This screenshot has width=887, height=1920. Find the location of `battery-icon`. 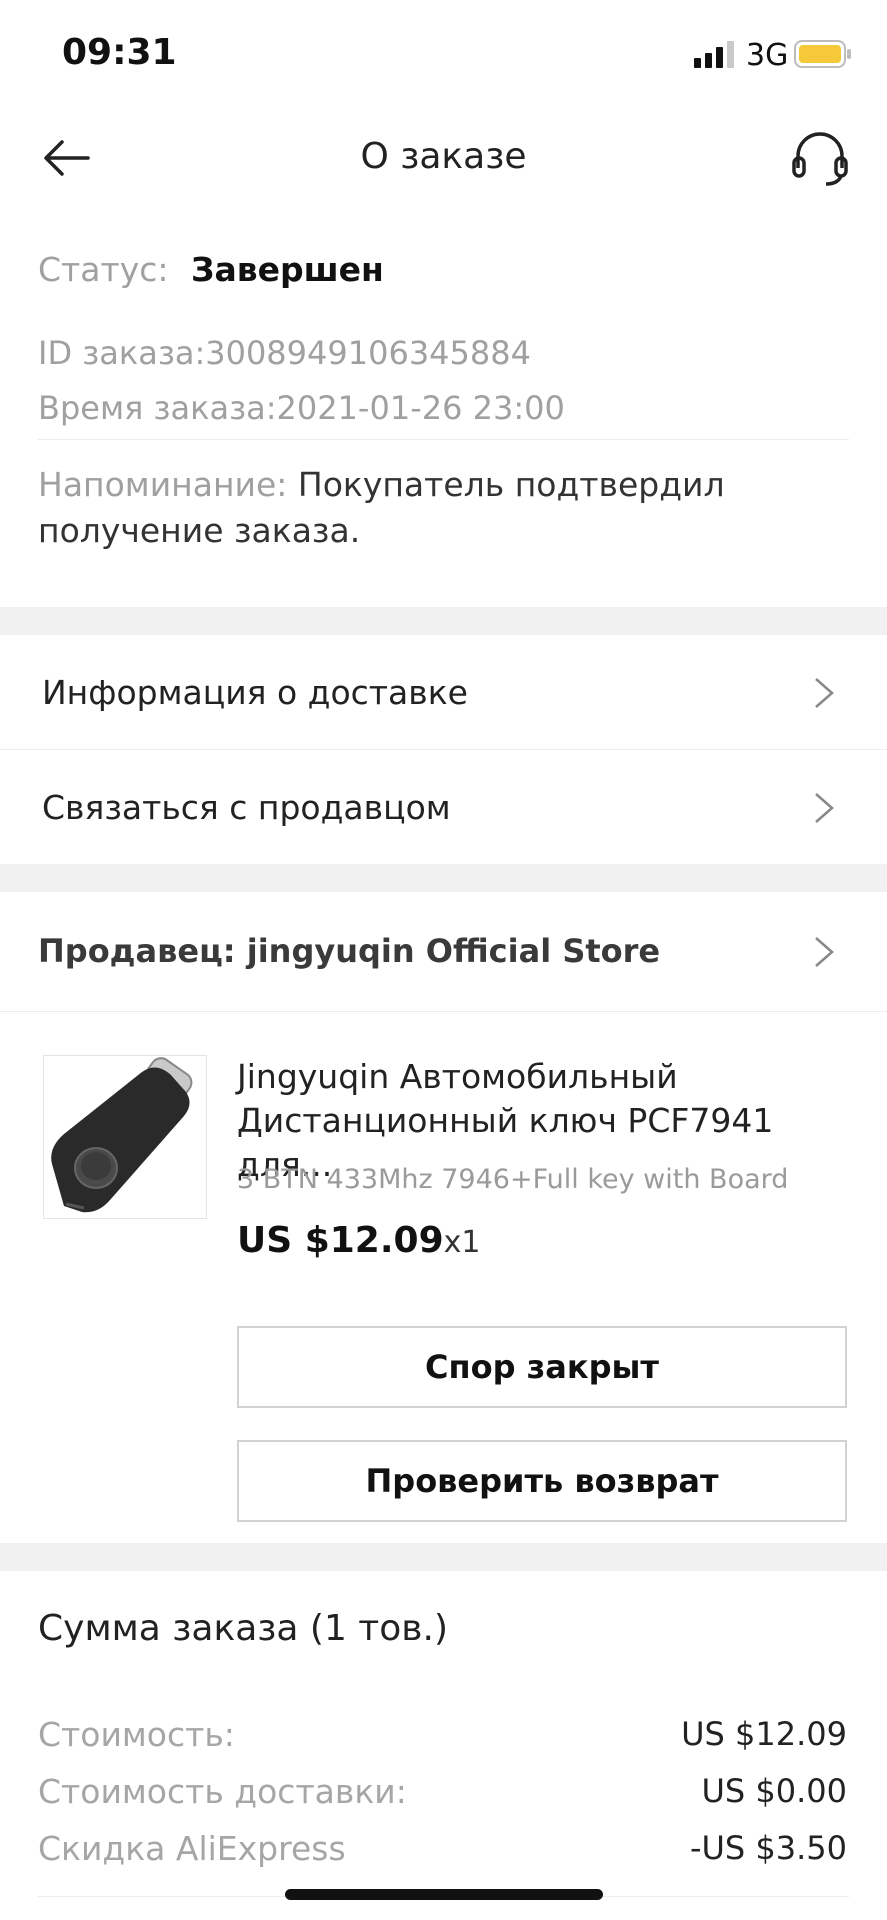

battery-icon is located at coordinates (824, 54).